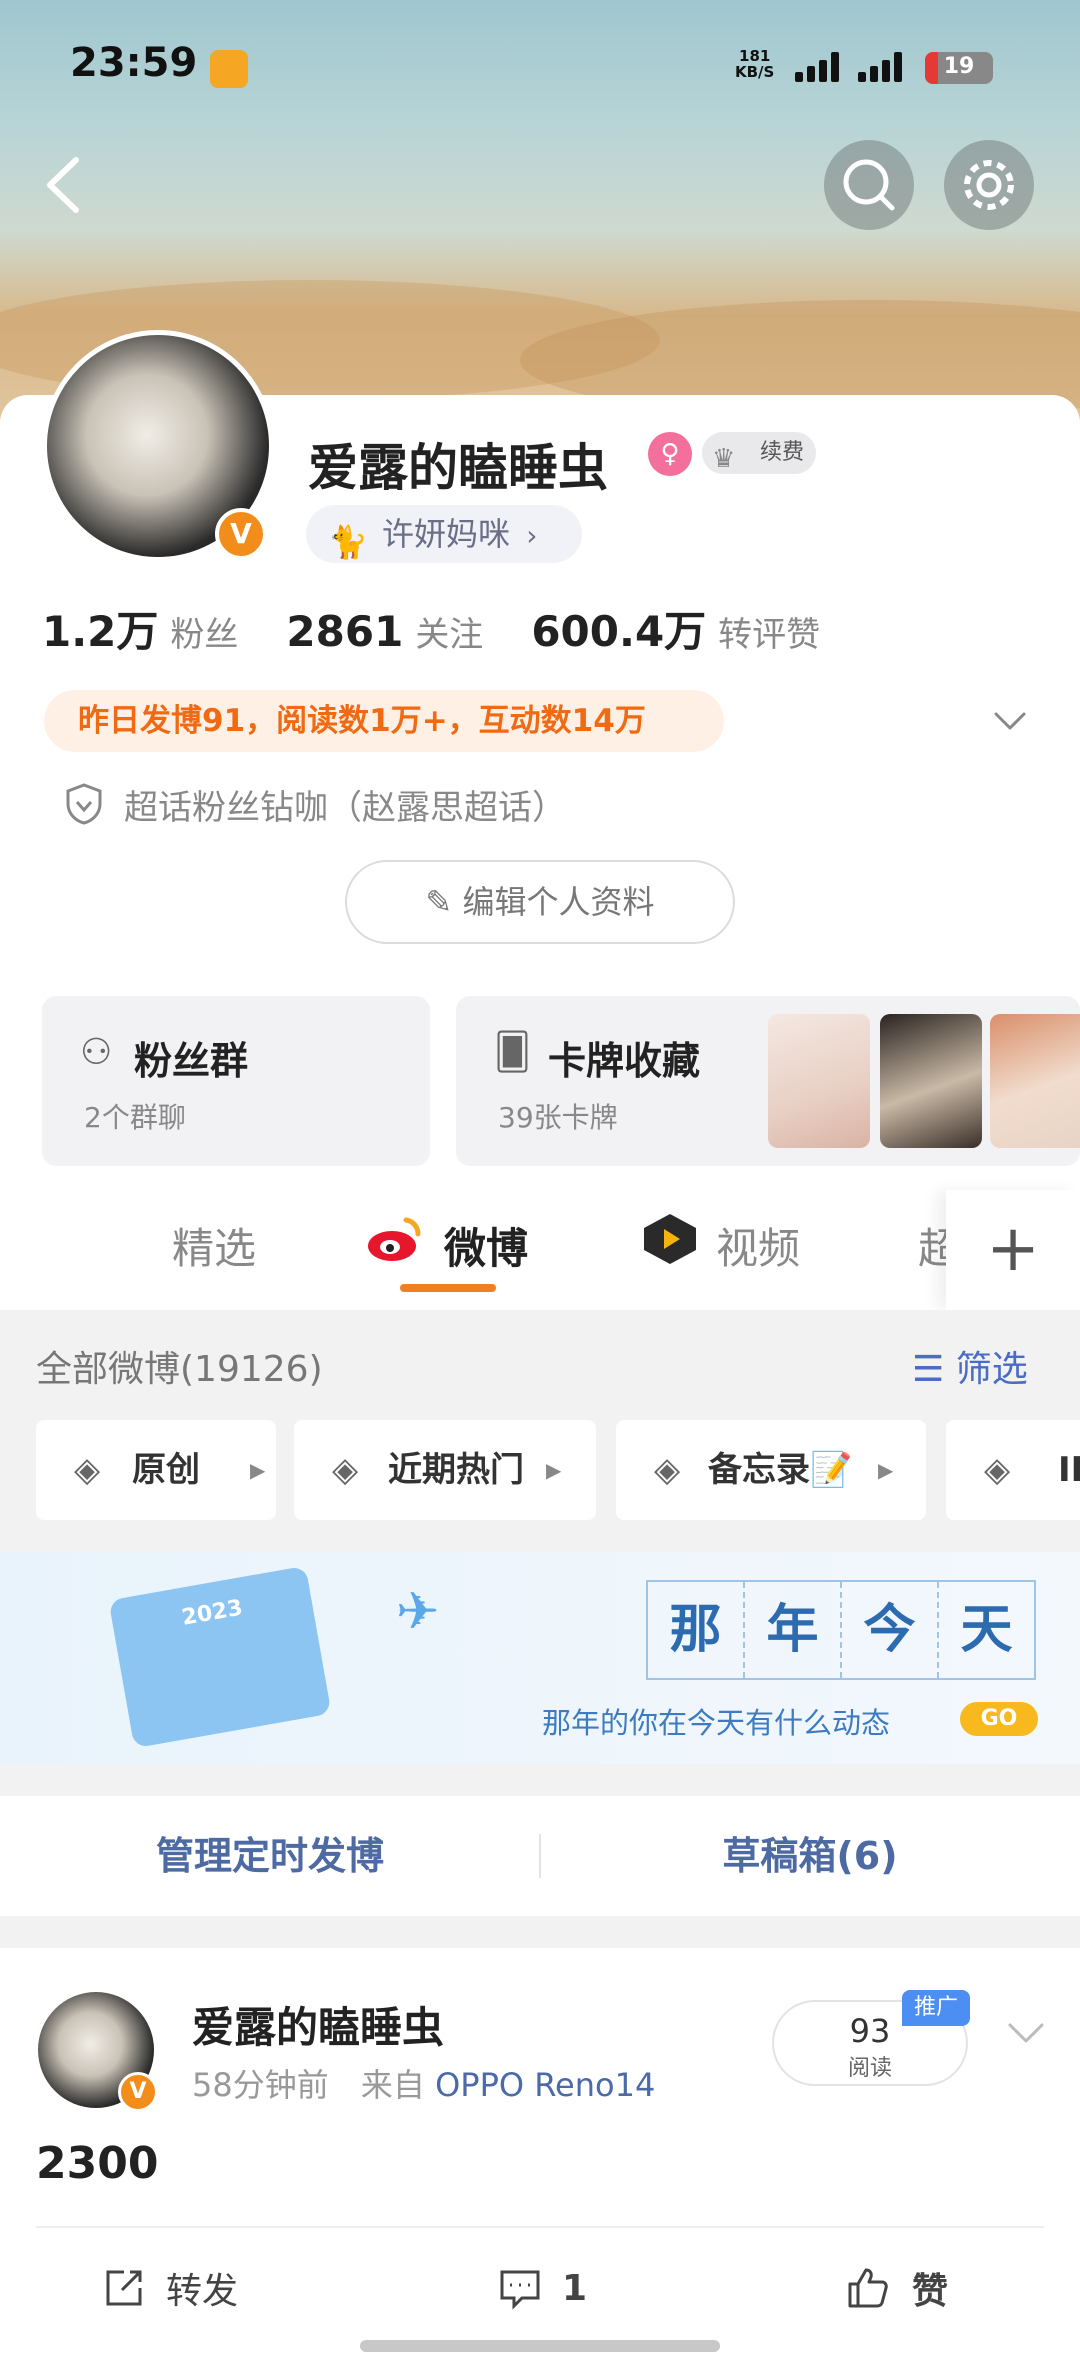  I want to click on divider, so click(540, 2227).